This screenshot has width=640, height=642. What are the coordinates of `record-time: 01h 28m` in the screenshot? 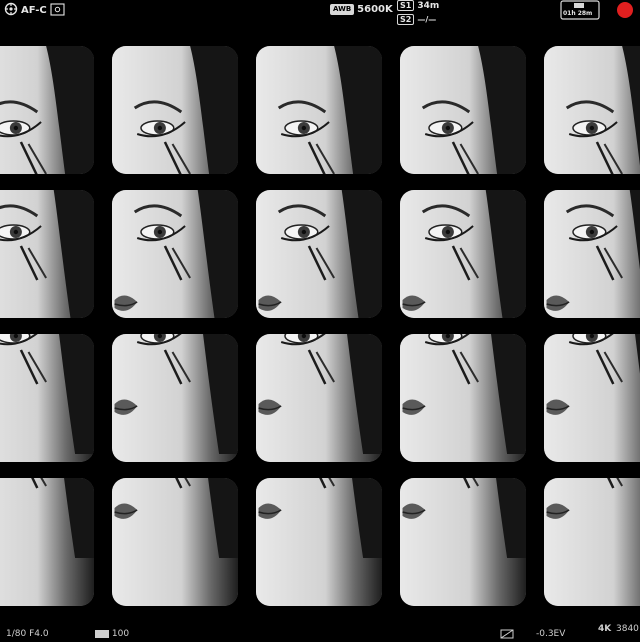 It's located at (578, 13).